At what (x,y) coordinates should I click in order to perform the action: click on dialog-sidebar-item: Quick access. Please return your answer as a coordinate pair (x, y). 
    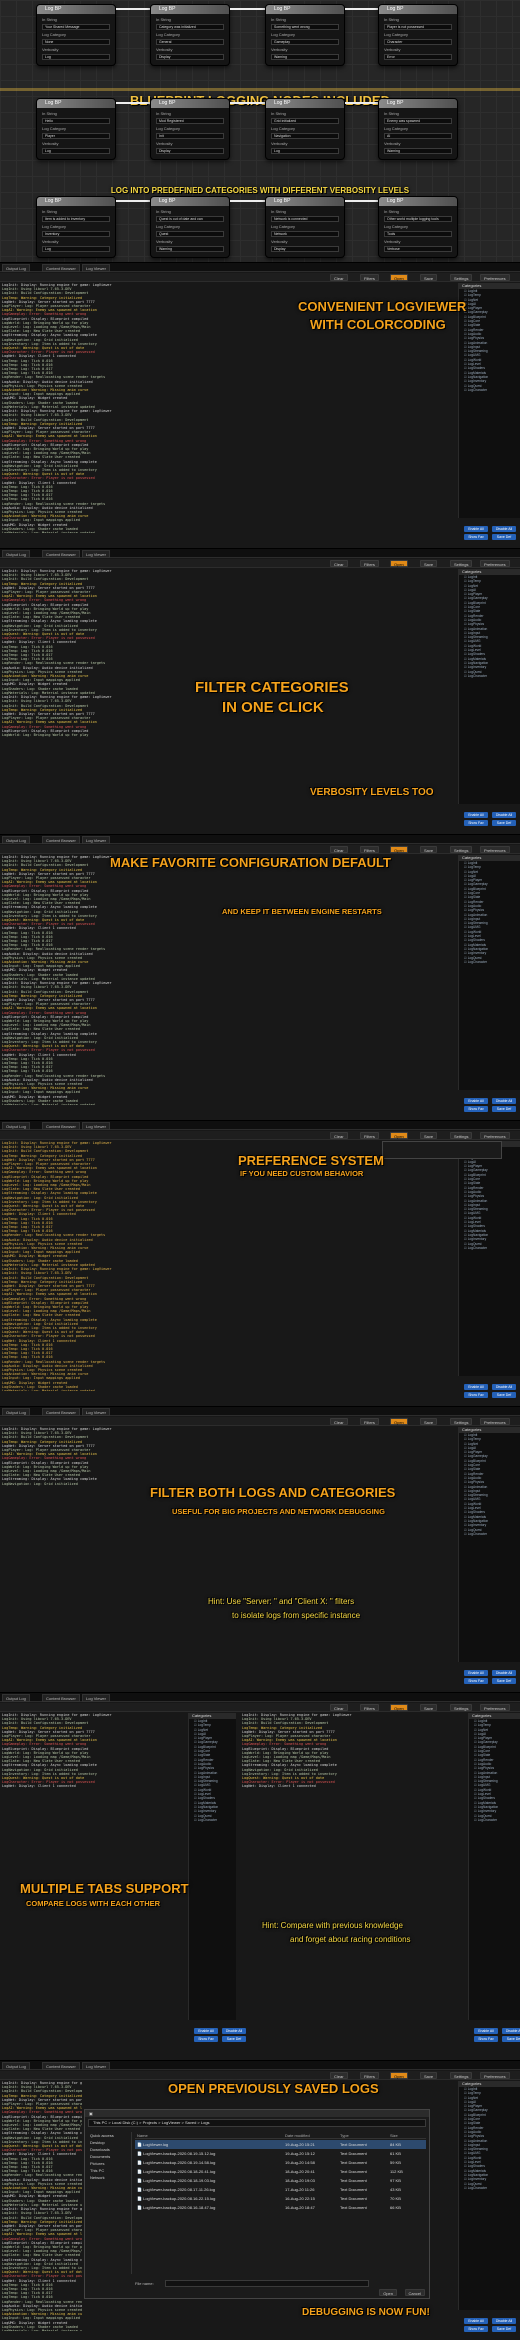
    Looking at the image, I should click on (109, 2135).